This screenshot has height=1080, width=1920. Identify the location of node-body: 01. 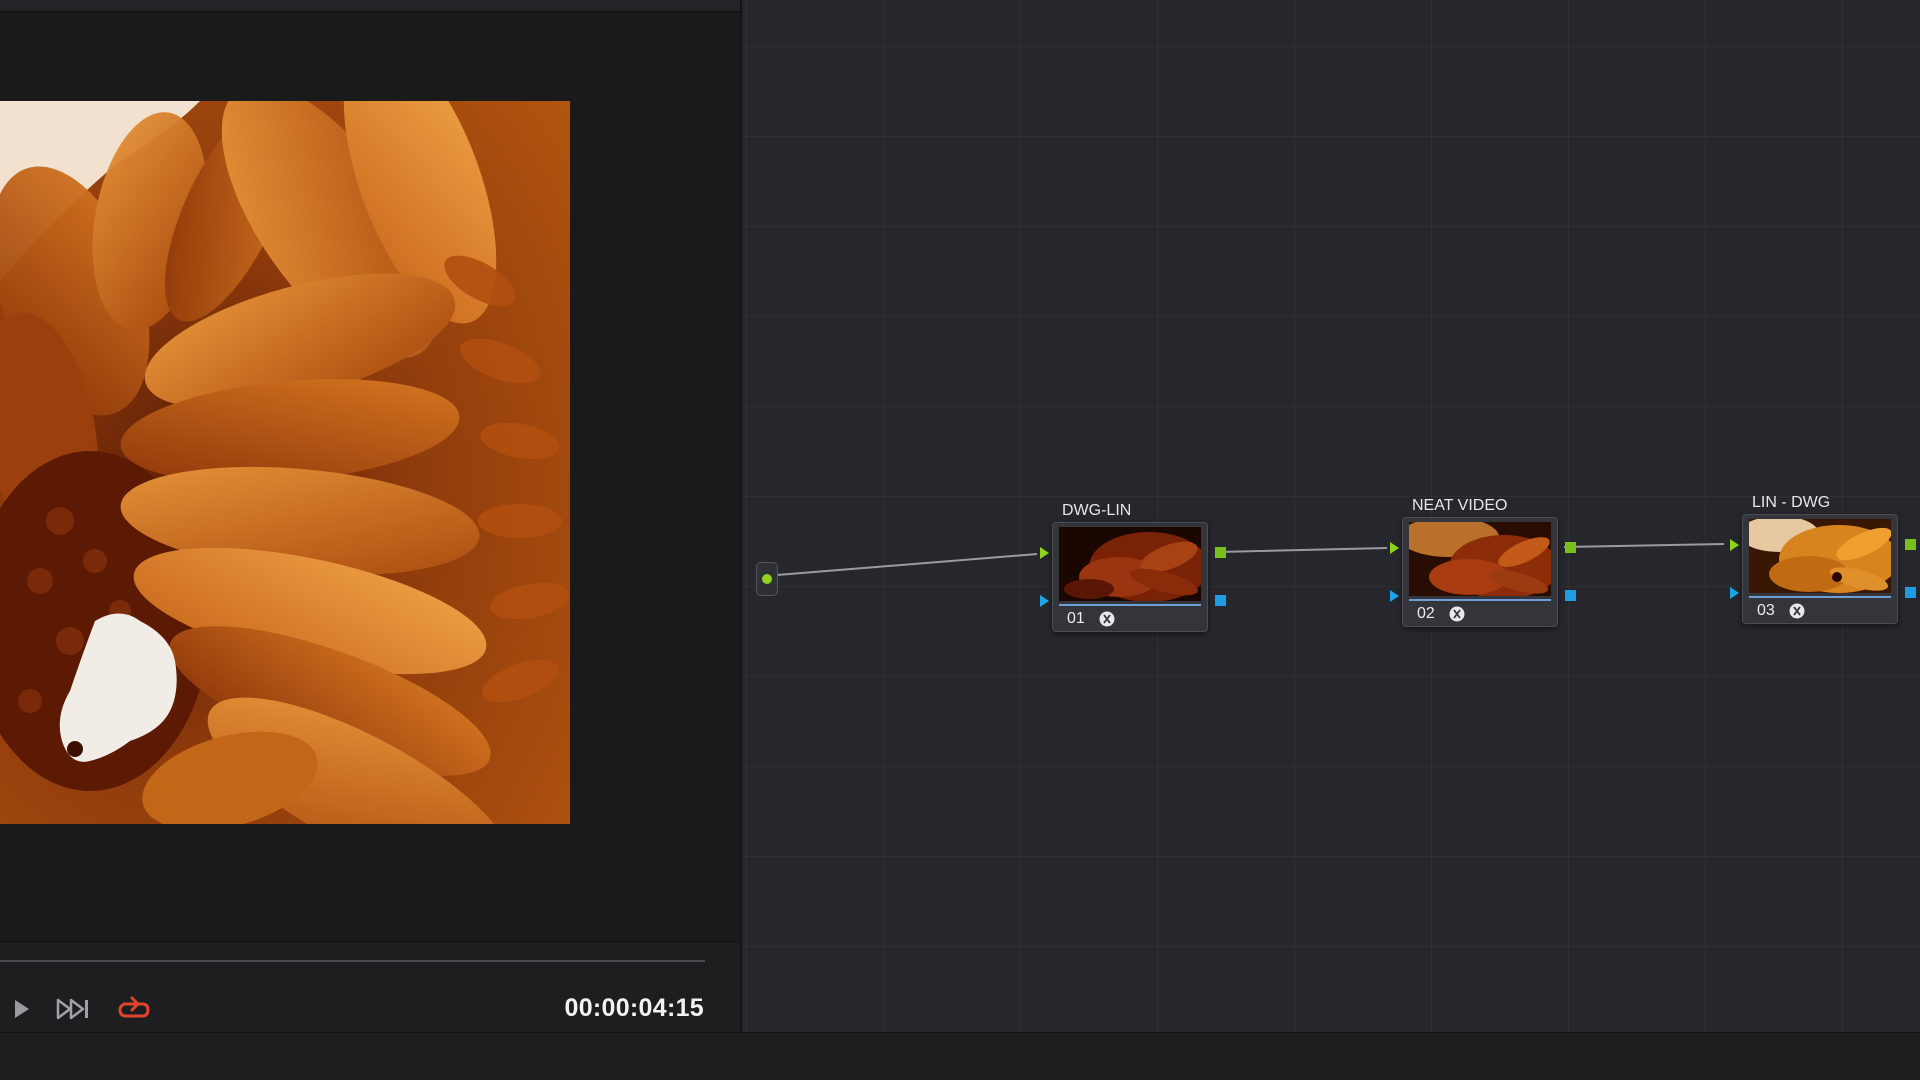
(1130, 577).